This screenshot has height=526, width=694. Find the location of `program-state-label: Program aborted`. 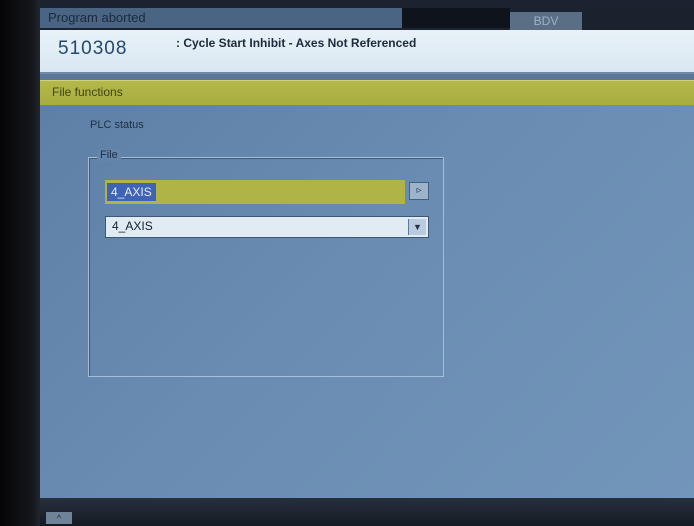

program-state-label: Program aborted is located at coordinates (221, 18).